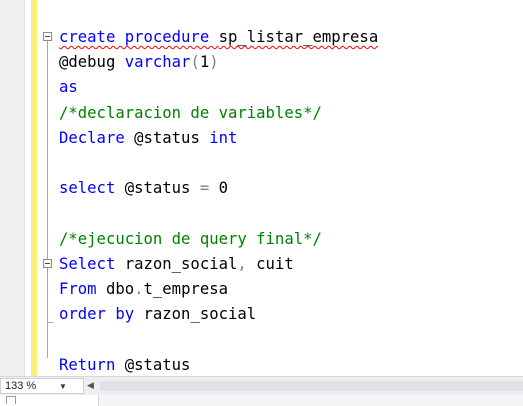 This screenshot has width=523, height=406. I want to click on code-line: as, so click(68, 87).